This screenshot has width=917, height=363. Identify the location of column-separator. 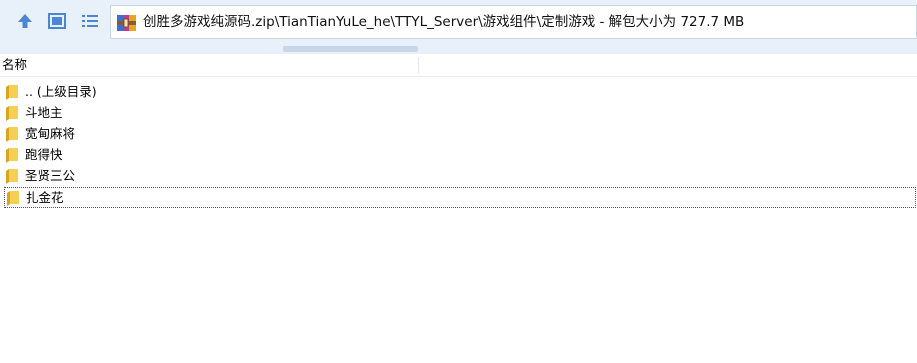
(418, 65).